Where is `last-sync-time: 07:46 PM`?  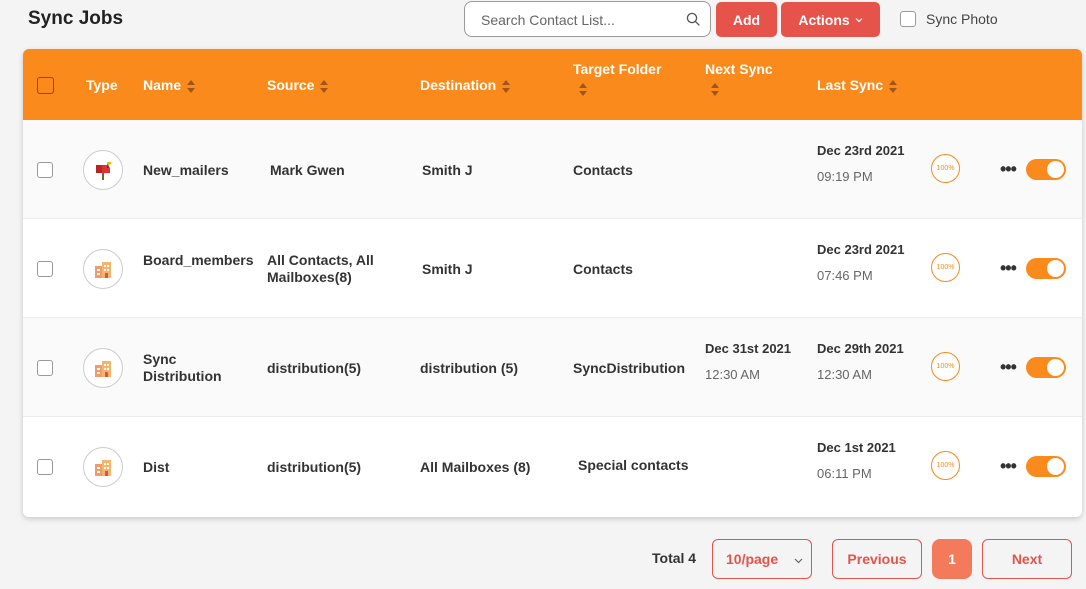 last-sync-time: 07:46 PM is located at coordinates (845, 275).